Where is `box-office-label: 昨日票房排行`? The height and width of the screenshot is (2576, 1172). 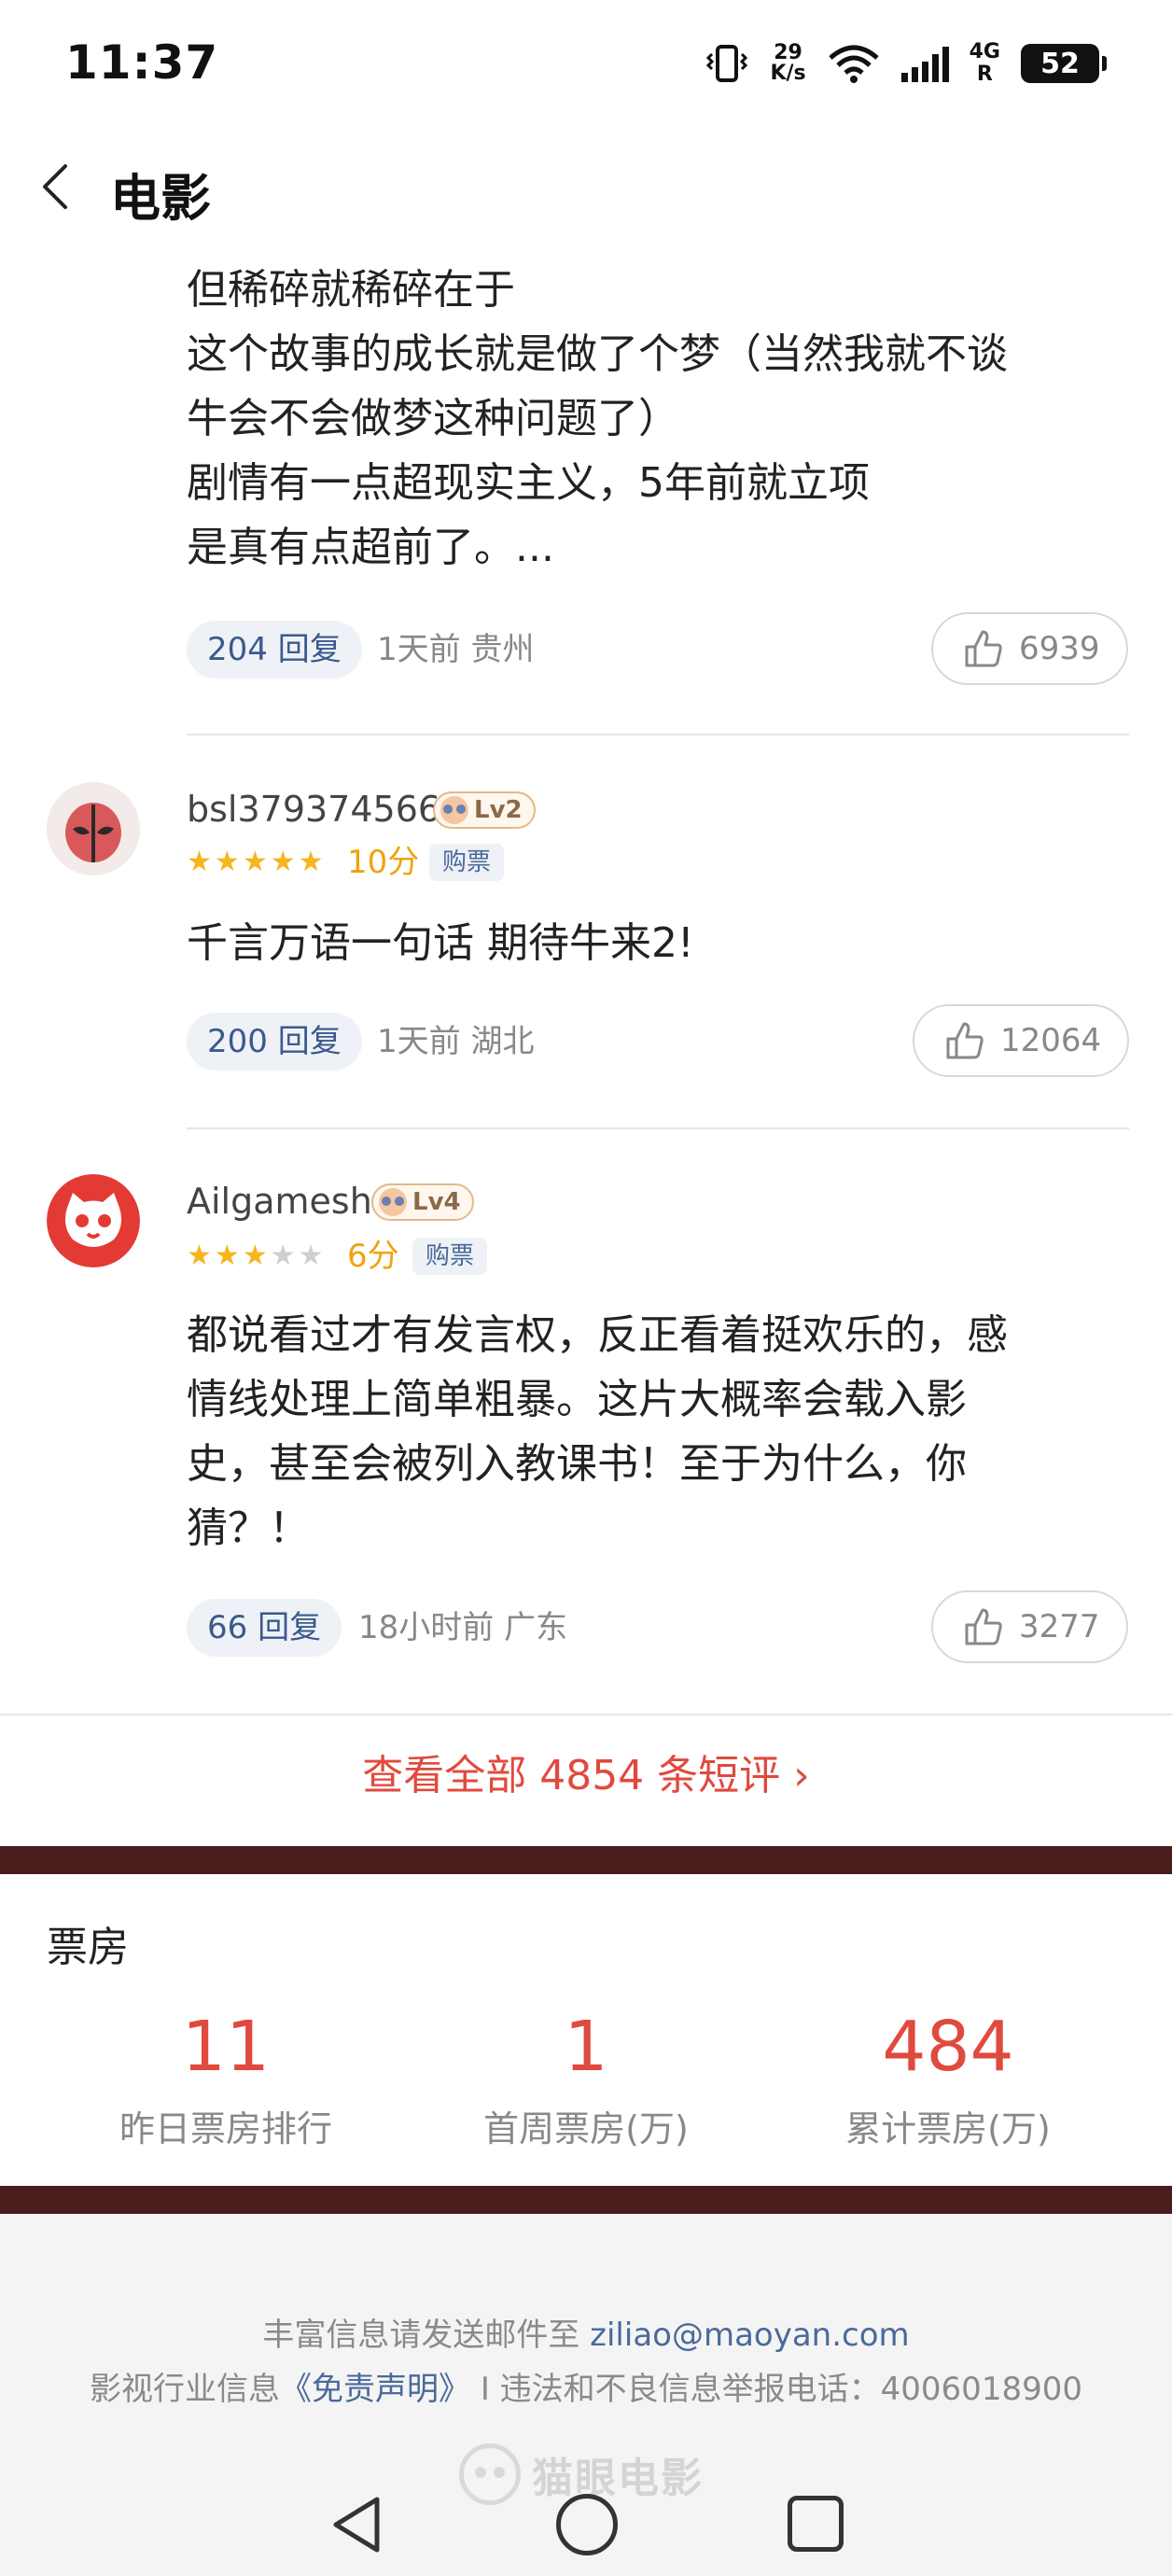
box-office-label: 昨日票房排行 is located at coordinates (225, 2128).